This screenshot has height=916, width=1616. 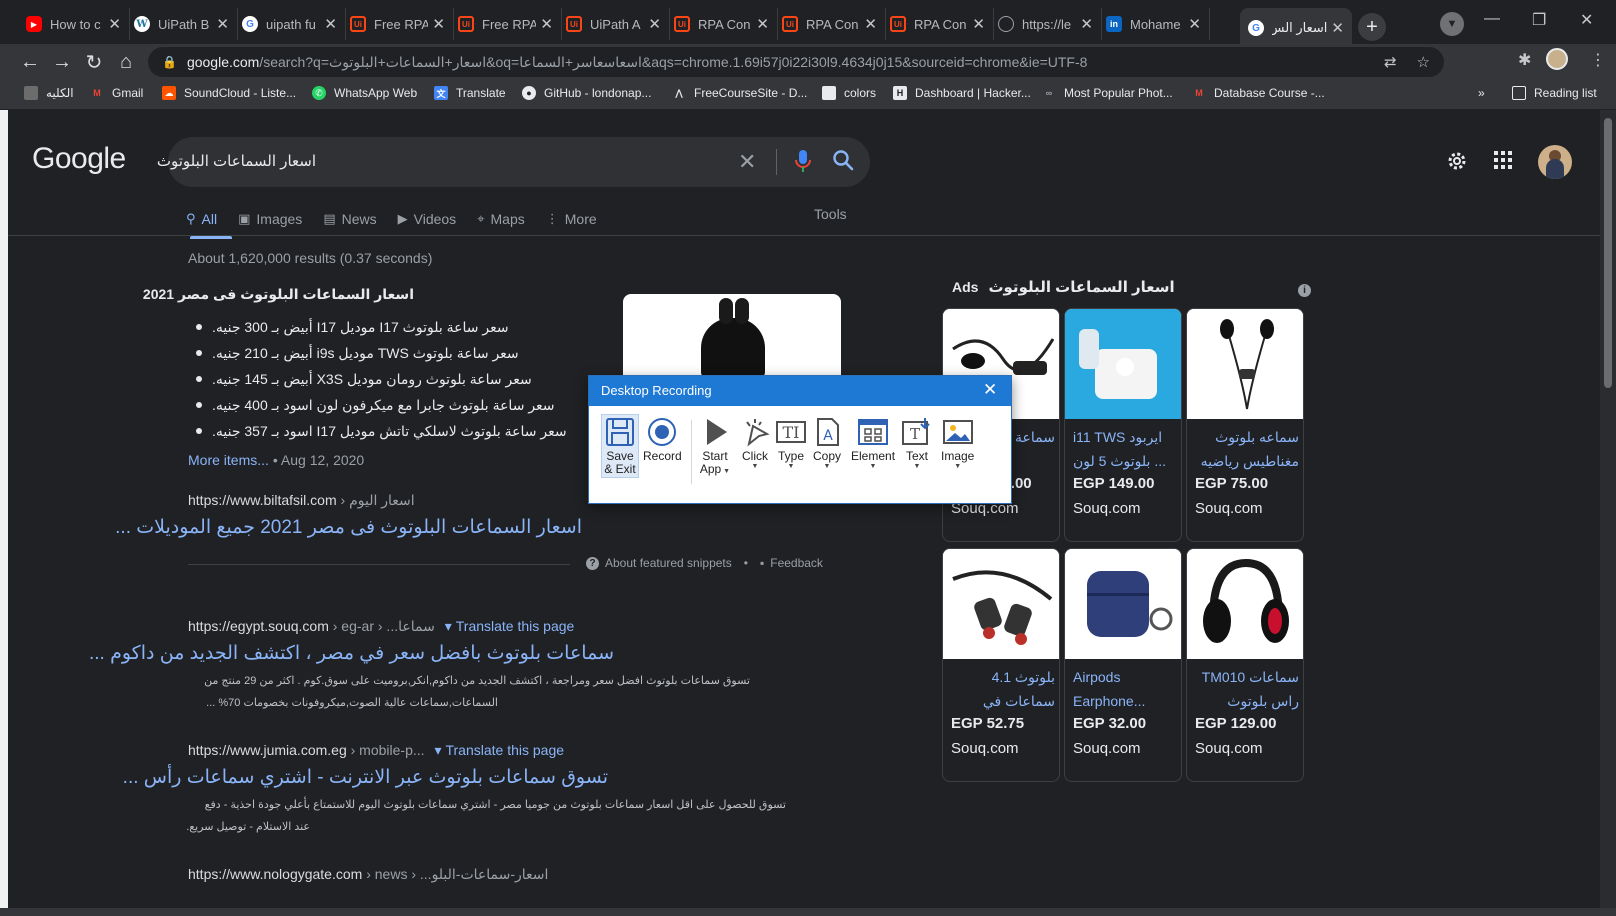 I want to click on tab-5: Ui Free RPA ✕, so click(x=506, y=24).